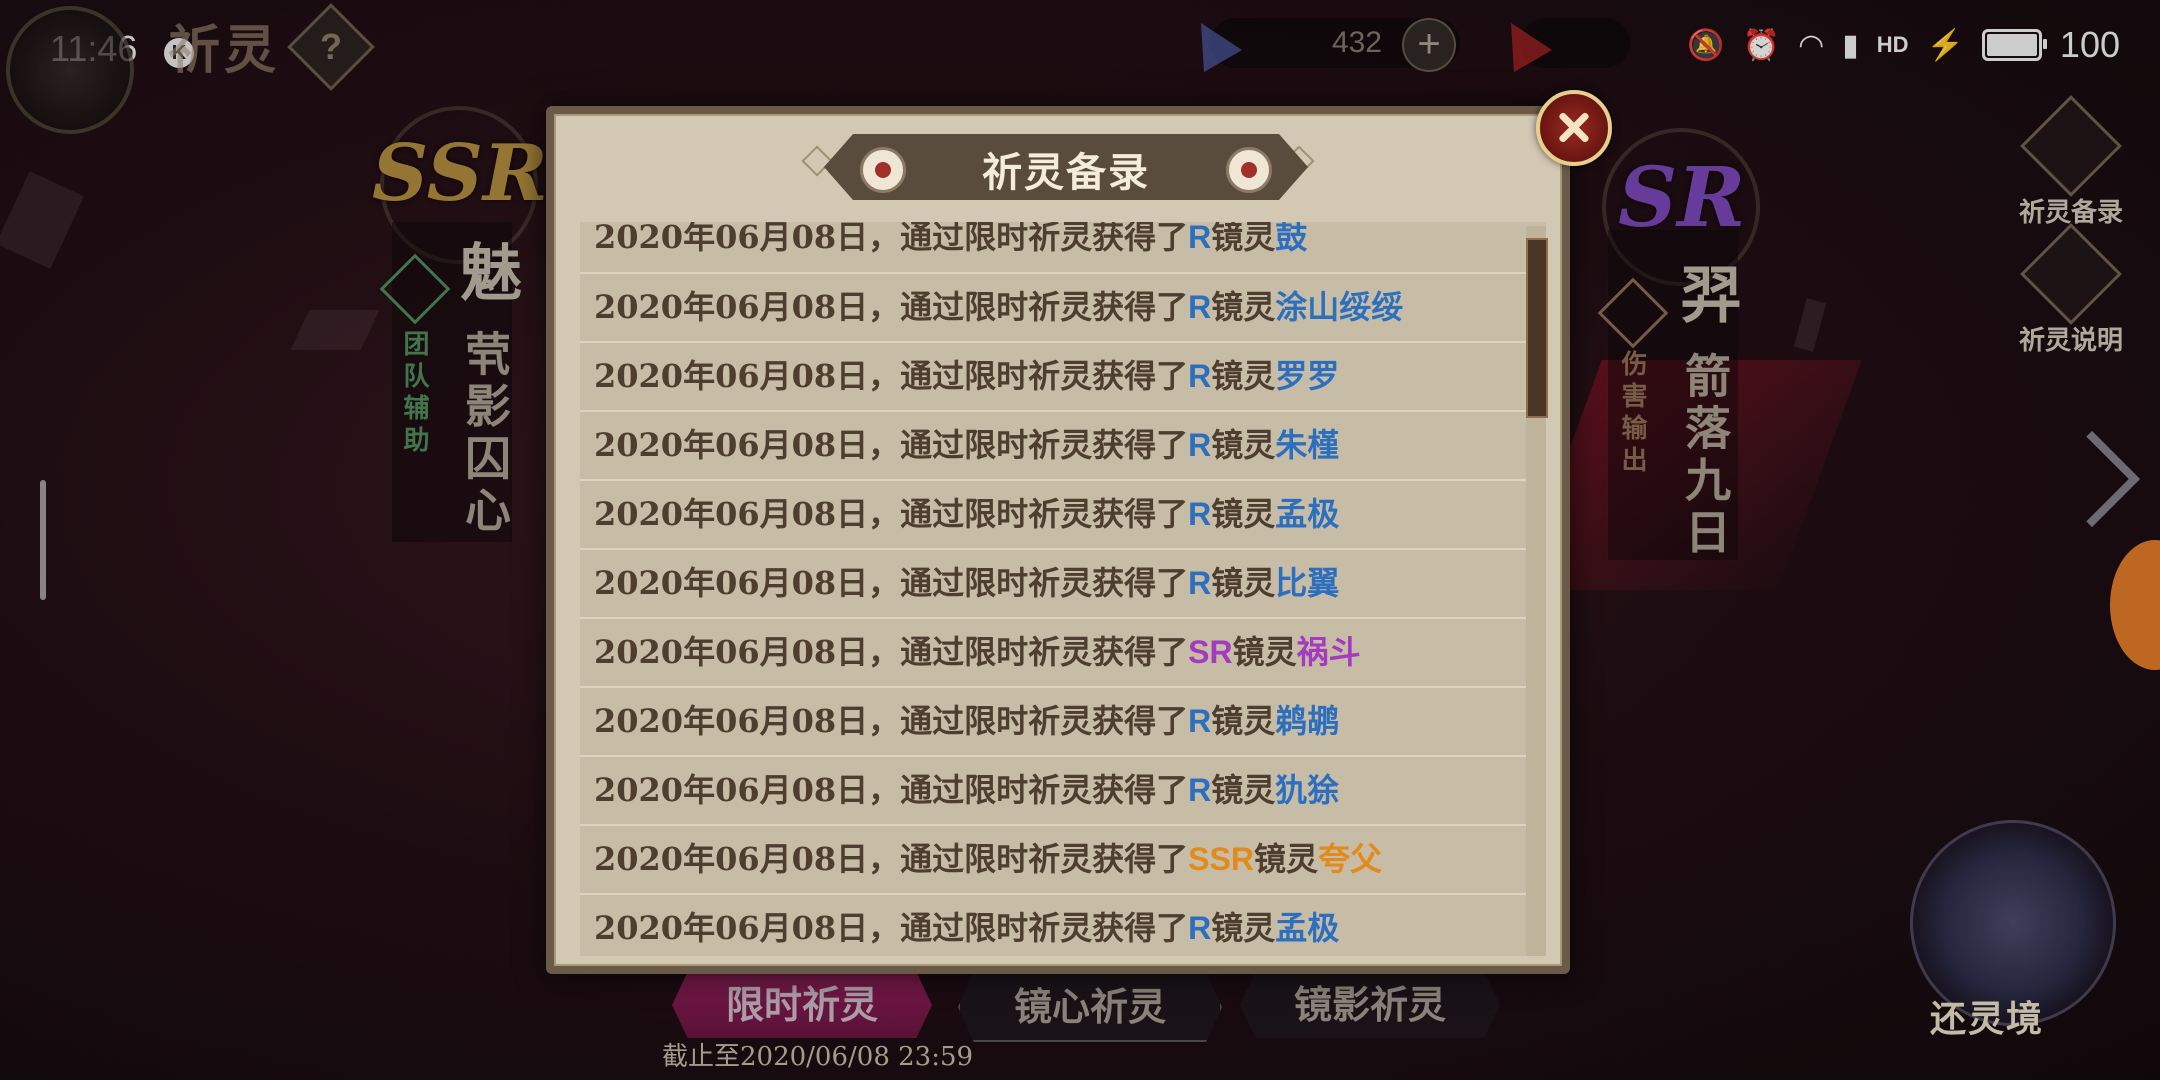 The image size is (2160, 1080). I want to click on modal-header: 祈灵备录, so click(1066, 167).